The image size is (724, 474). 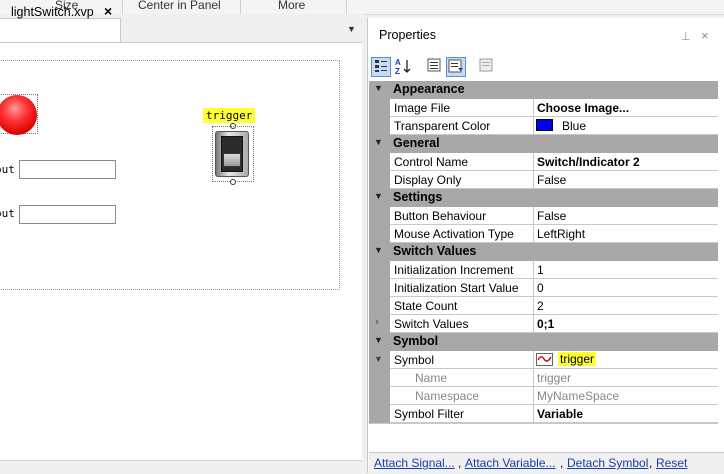 I want to click on row-gutter: ▼, so click(x=379, y=360).